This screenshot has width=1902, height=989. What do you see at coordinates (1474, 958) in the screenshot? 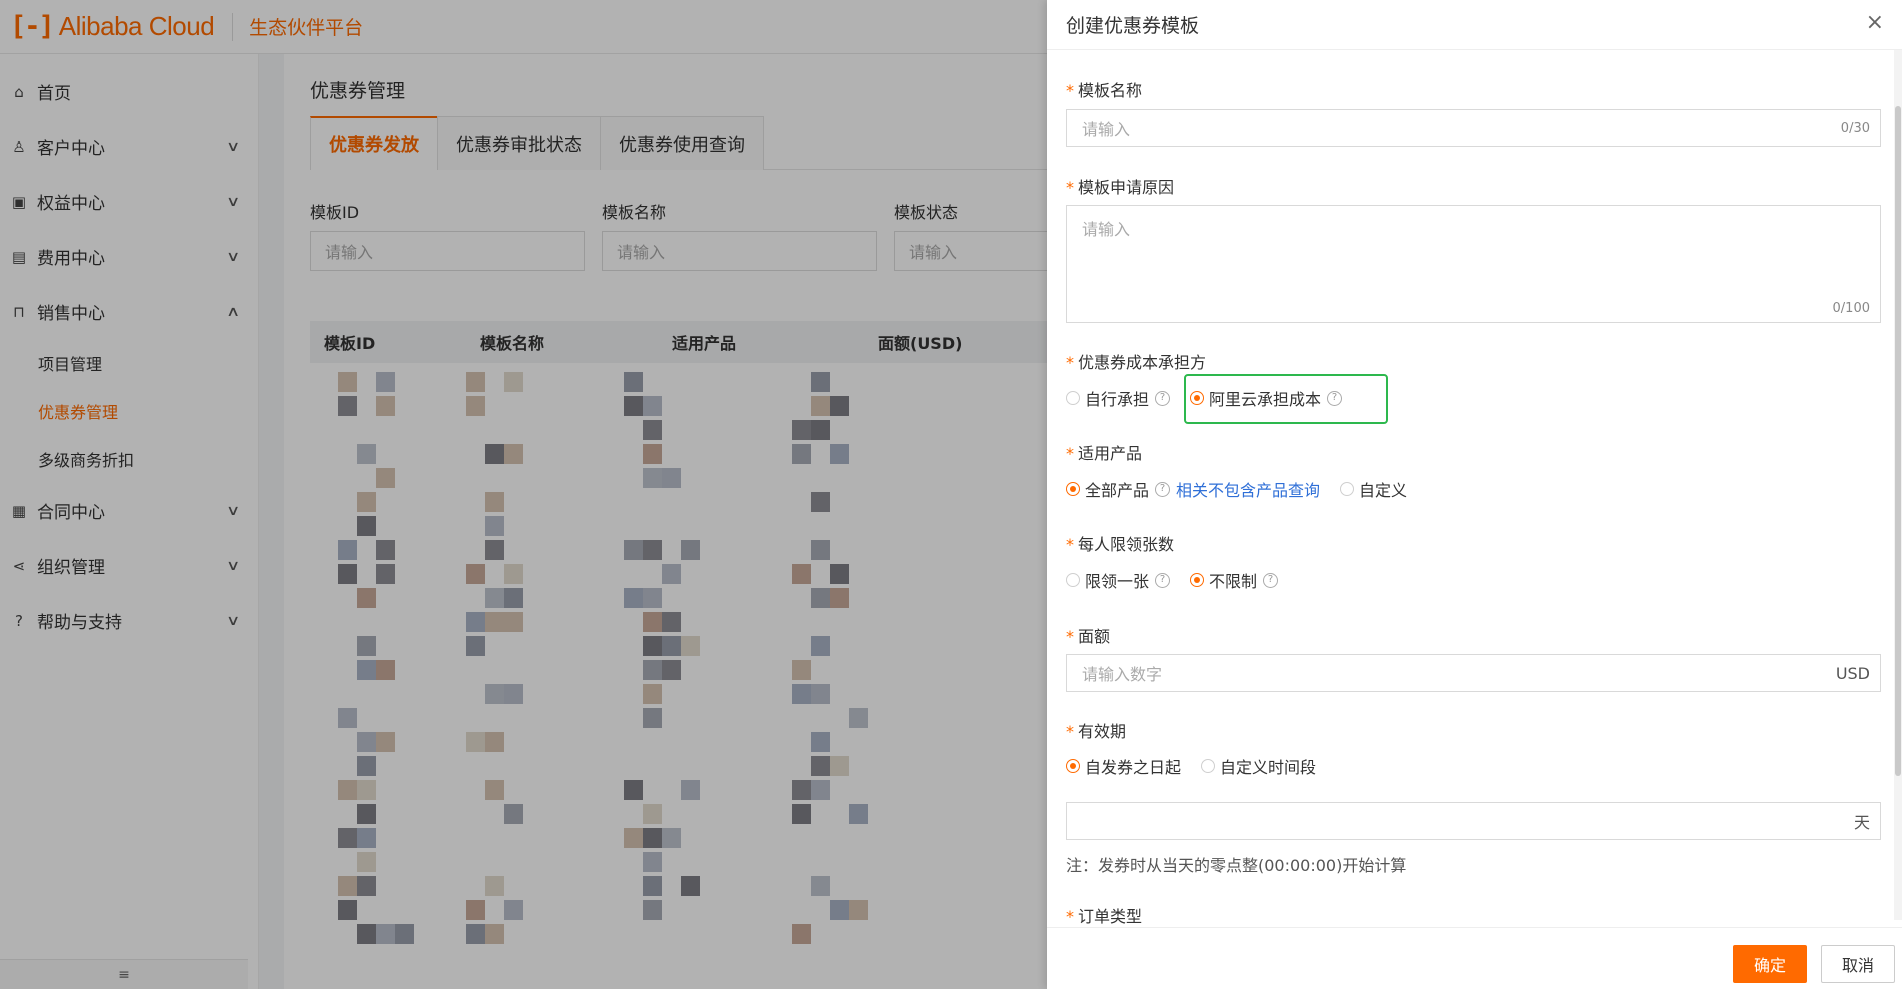
I see `drawer-footer: 确定 取消` at bounding box center [1474, 958].